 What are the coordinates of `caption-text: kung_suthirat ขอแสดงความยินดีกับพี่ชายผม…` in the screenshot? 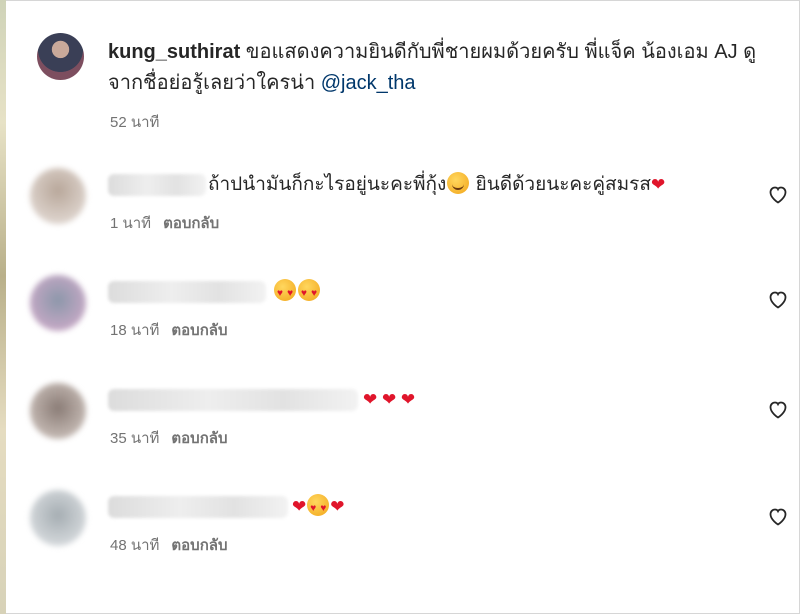 It's located at (448, 68).